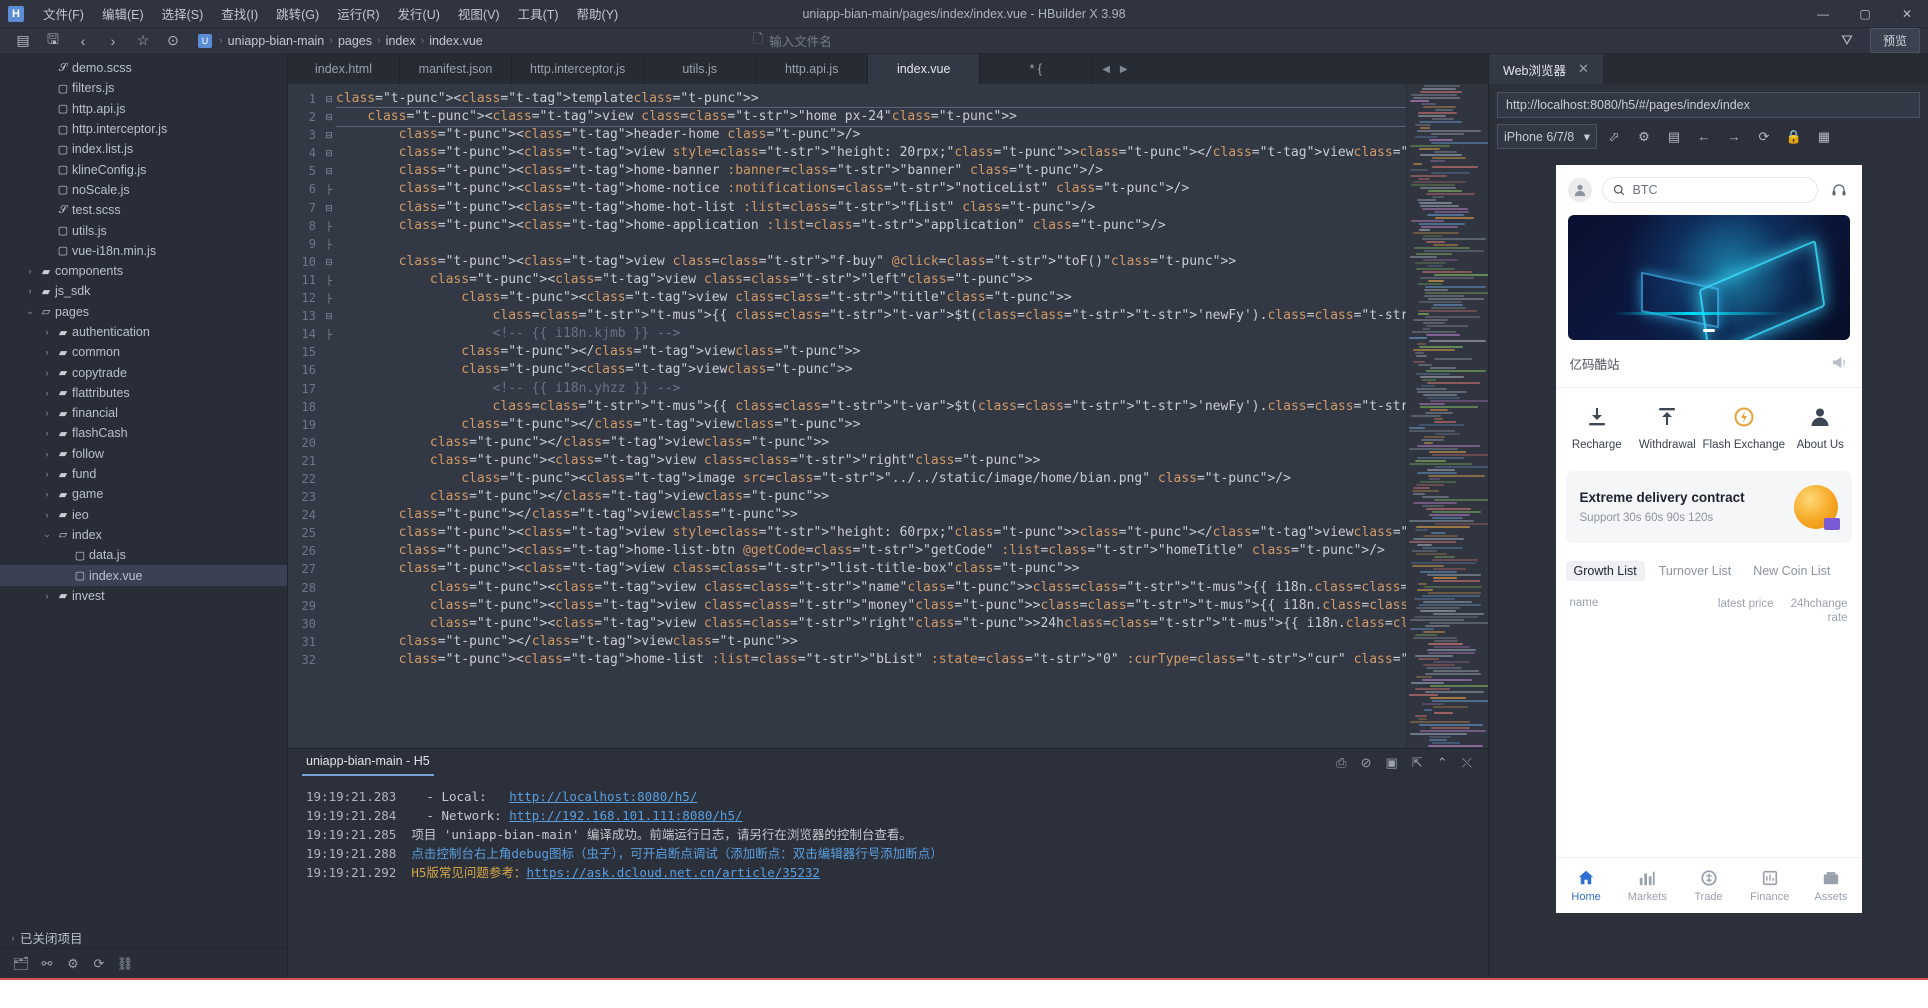 The width and height of the screenshot is (1928, 1008). Describe the element at coordinates (47, 534) in the screenshot. I see `chevron-down-icon: ⌄` at that location.